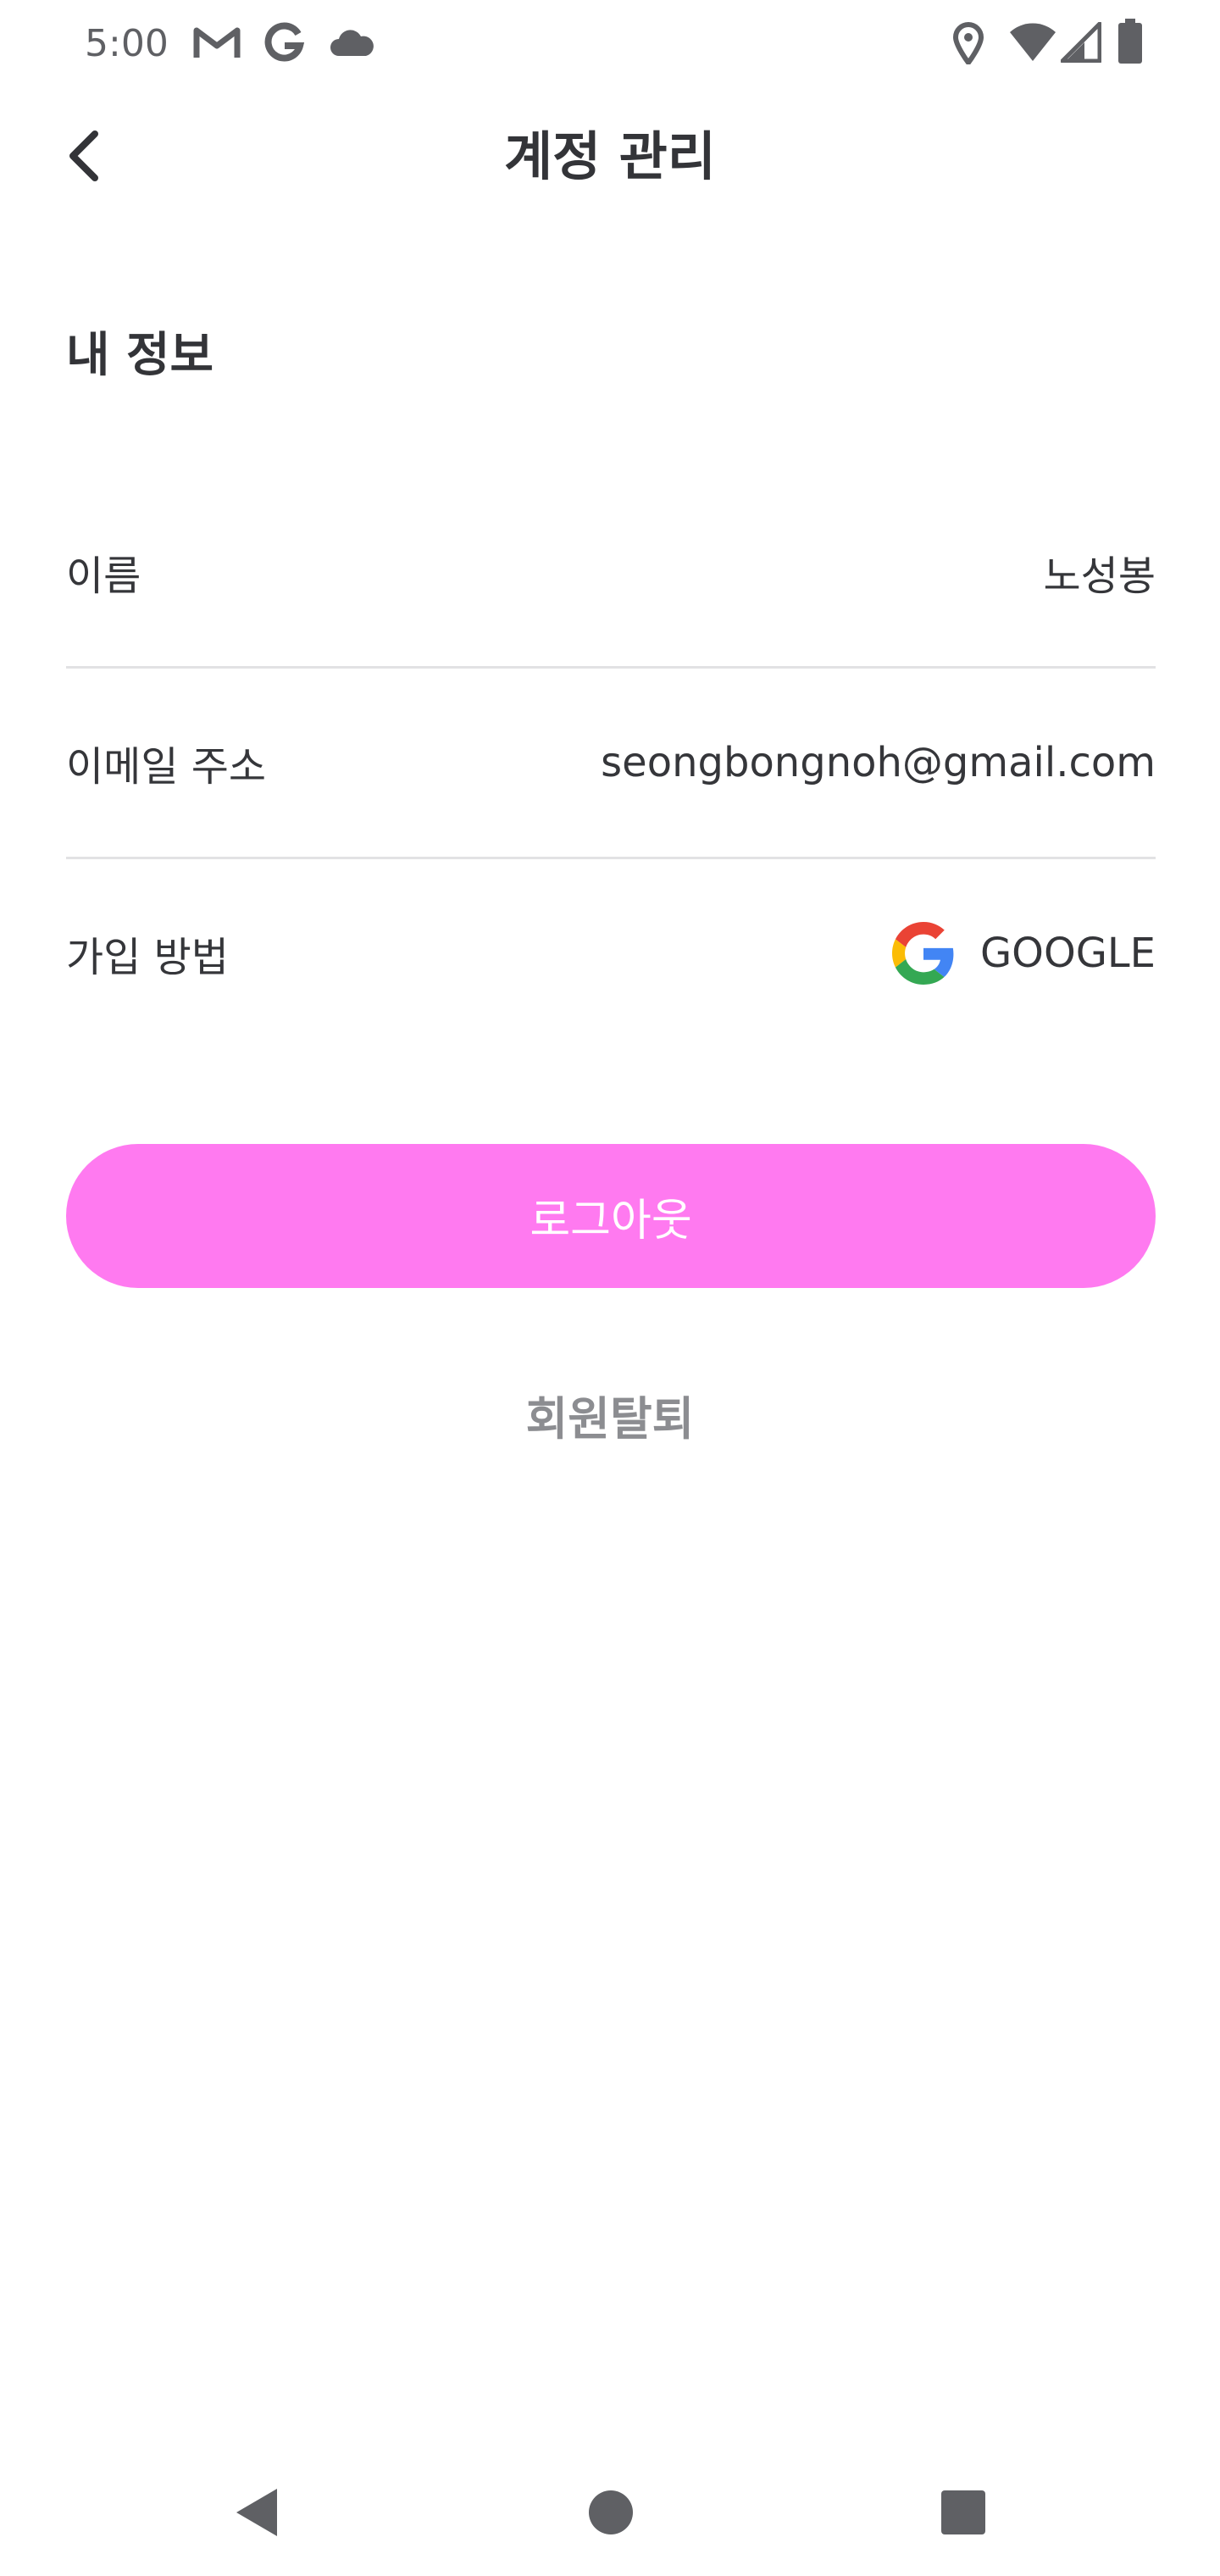  I want to click on back-triangle-icon, so click(256, 2512).